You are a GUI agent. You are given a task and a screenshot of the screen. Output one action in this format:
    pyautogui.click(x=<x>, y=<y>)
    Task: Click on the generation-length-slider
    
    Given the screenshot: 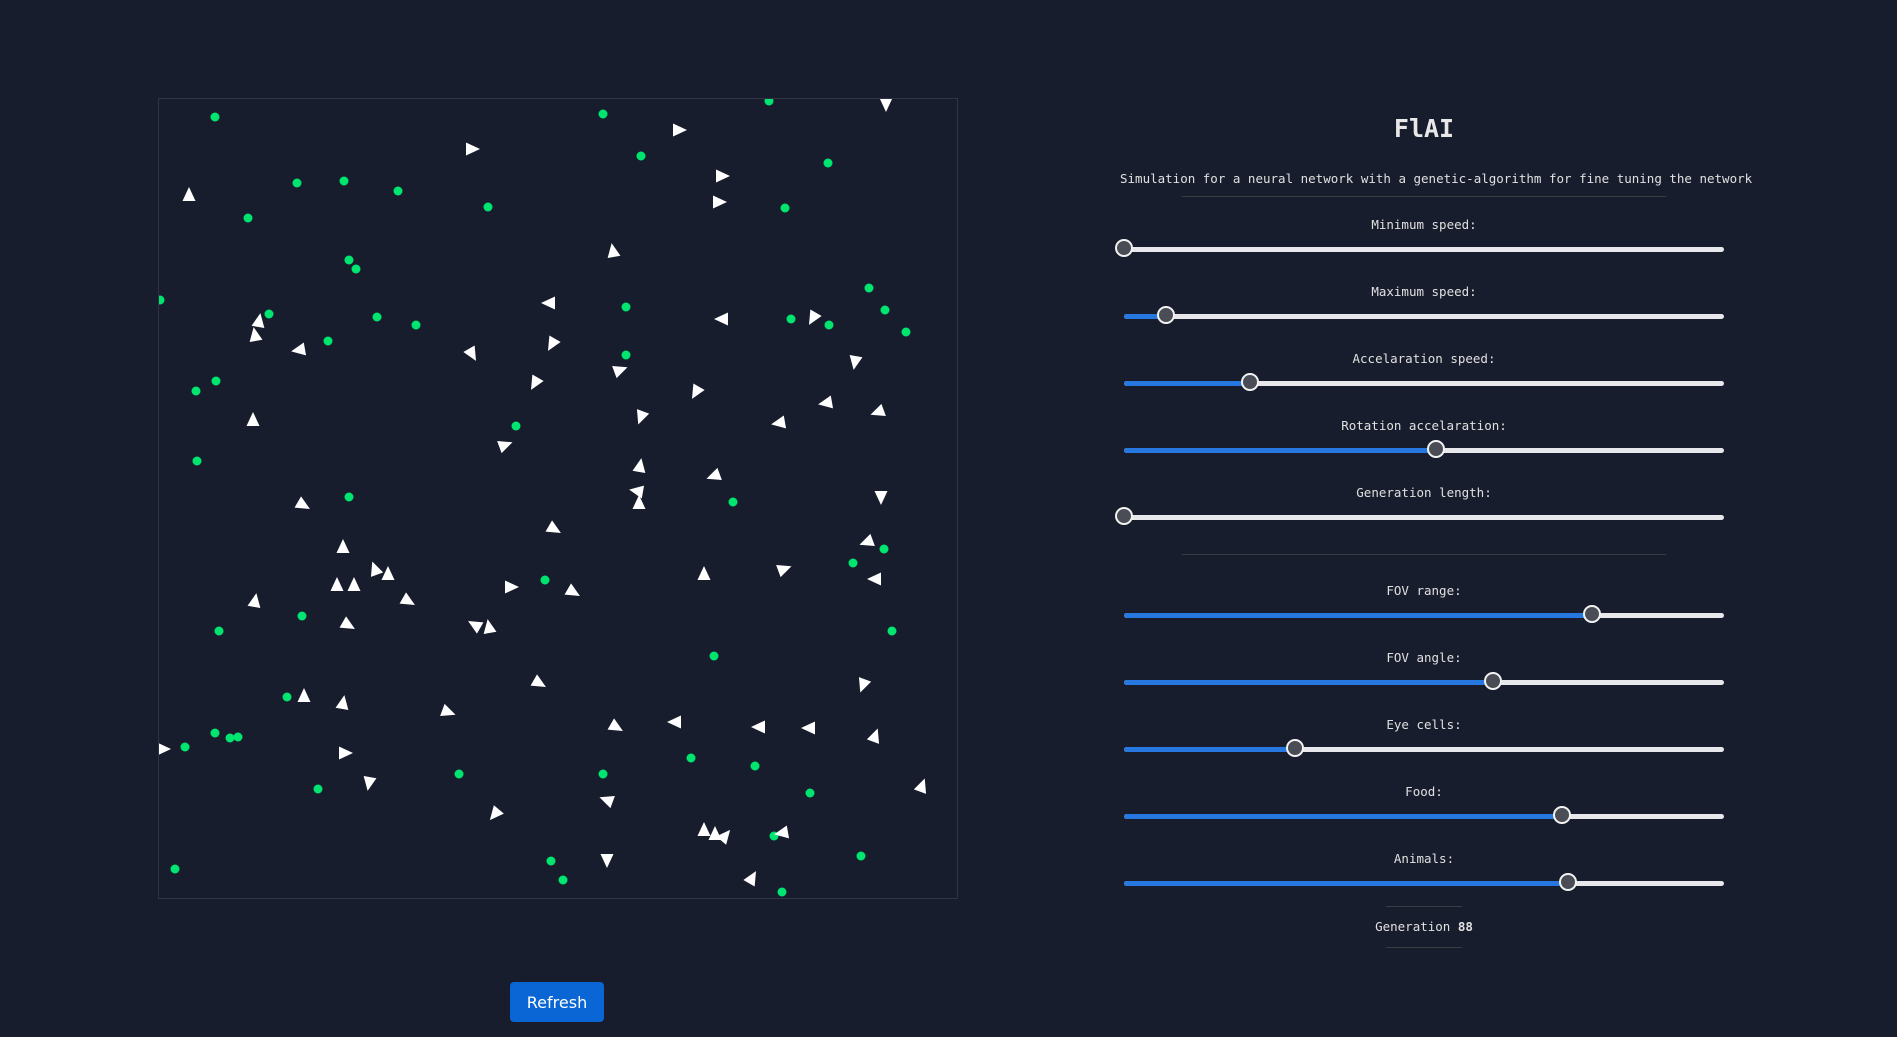 What is the action you would take?
    pyautogui.click(x=1419, y=516)
    